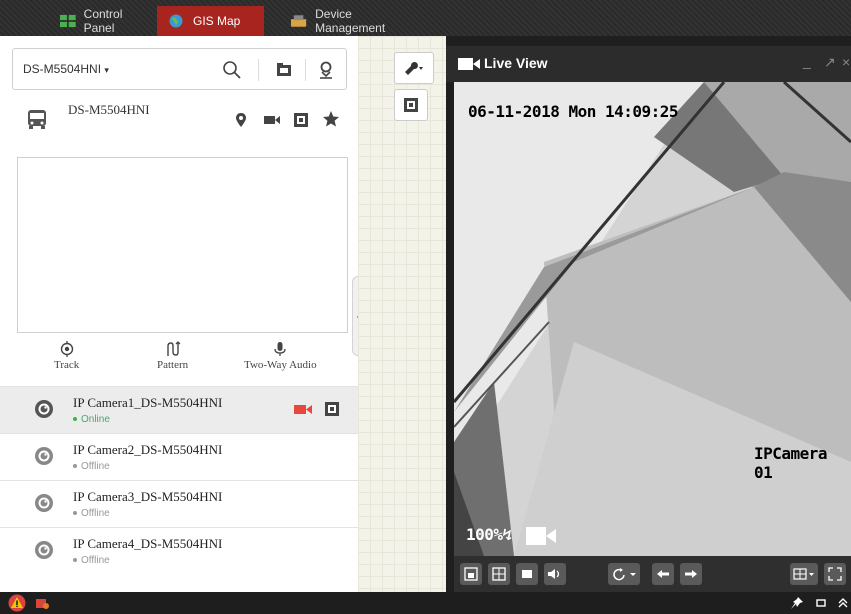 Image resolution: width=851 pixels, height=614 pixels. What do you see at coordinates (402, 314) in the screenshot?
I see `gis-map-canvas` at bounding box center [402, 314].